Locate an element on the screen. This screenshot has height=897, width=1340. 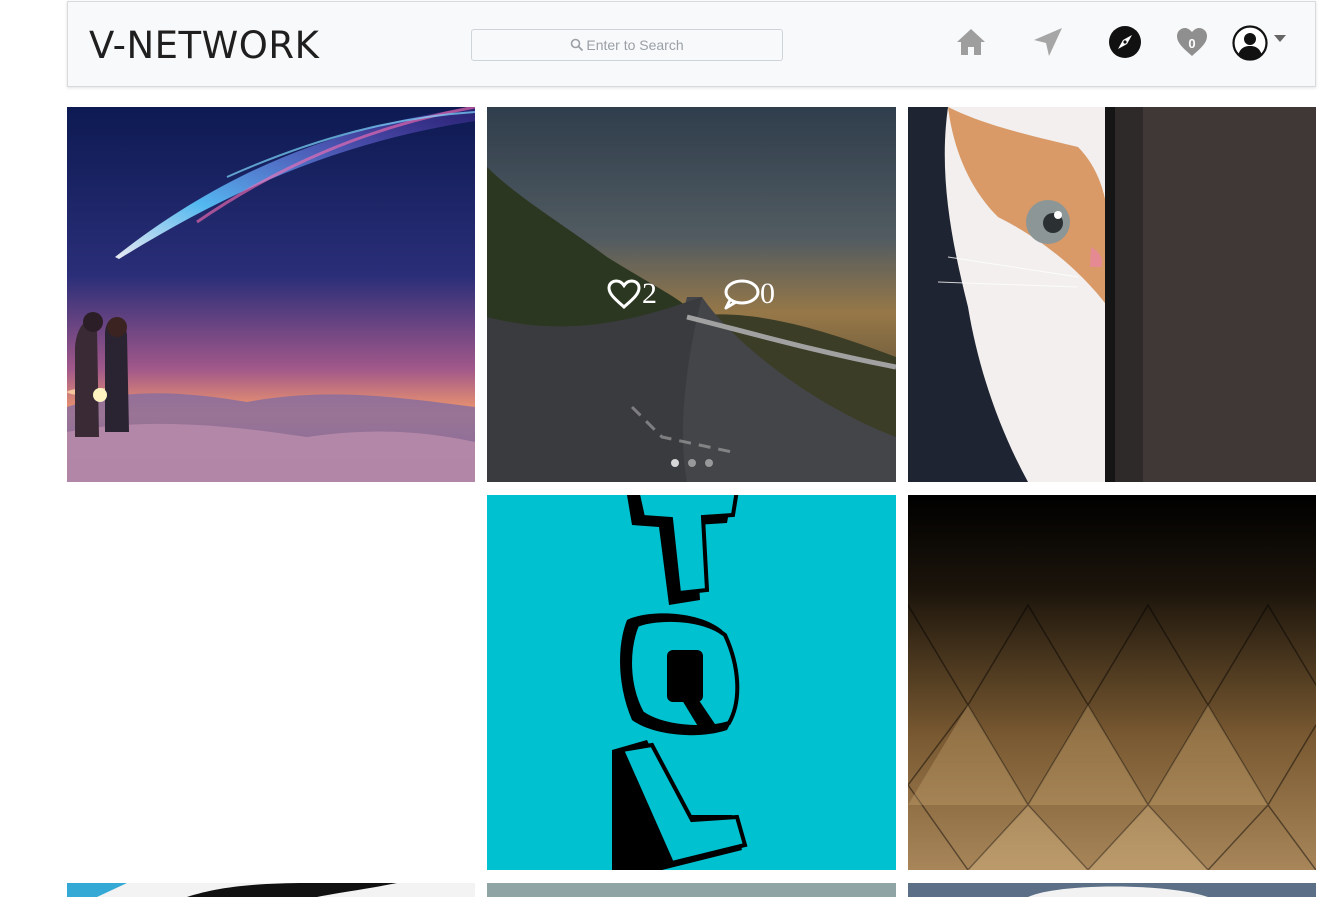
likes-count: 2 is located at coordinates (649, 293).